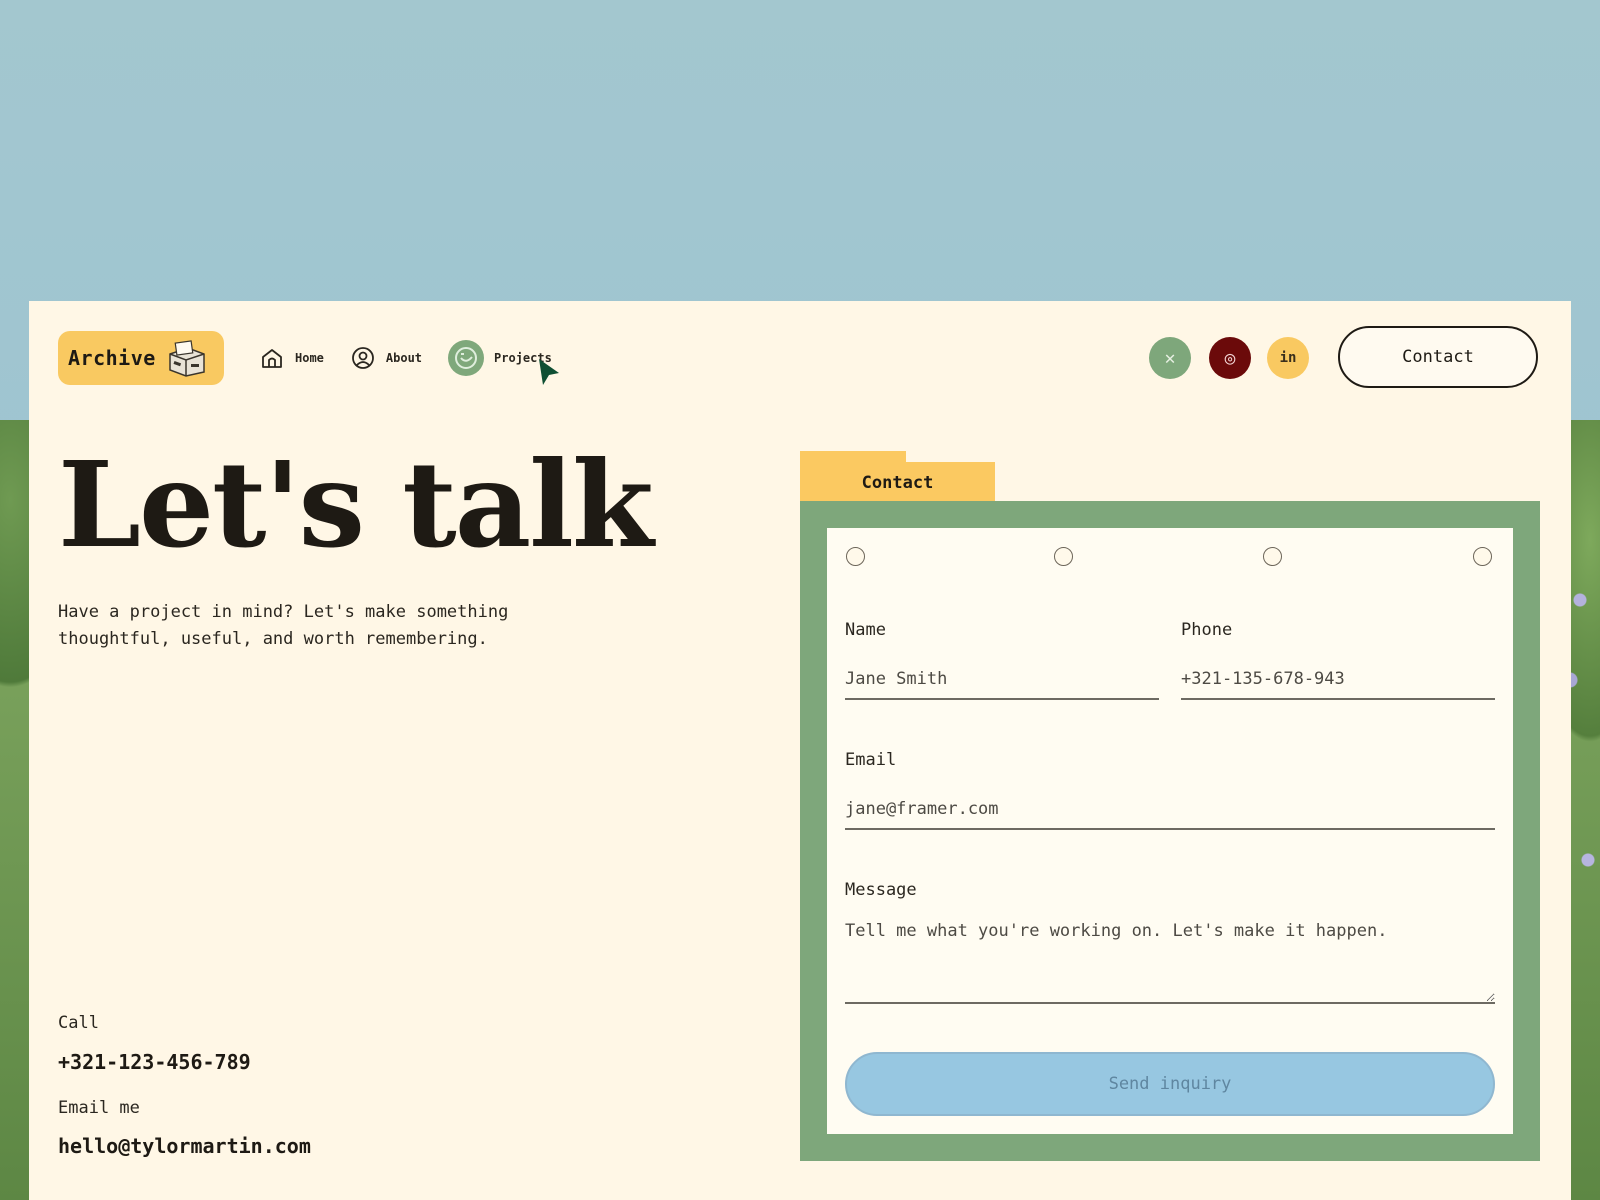  What do you see at coordinates (881, 890) in the screenshot?
I see `message-label: Message` at bounding box center [881, 890].